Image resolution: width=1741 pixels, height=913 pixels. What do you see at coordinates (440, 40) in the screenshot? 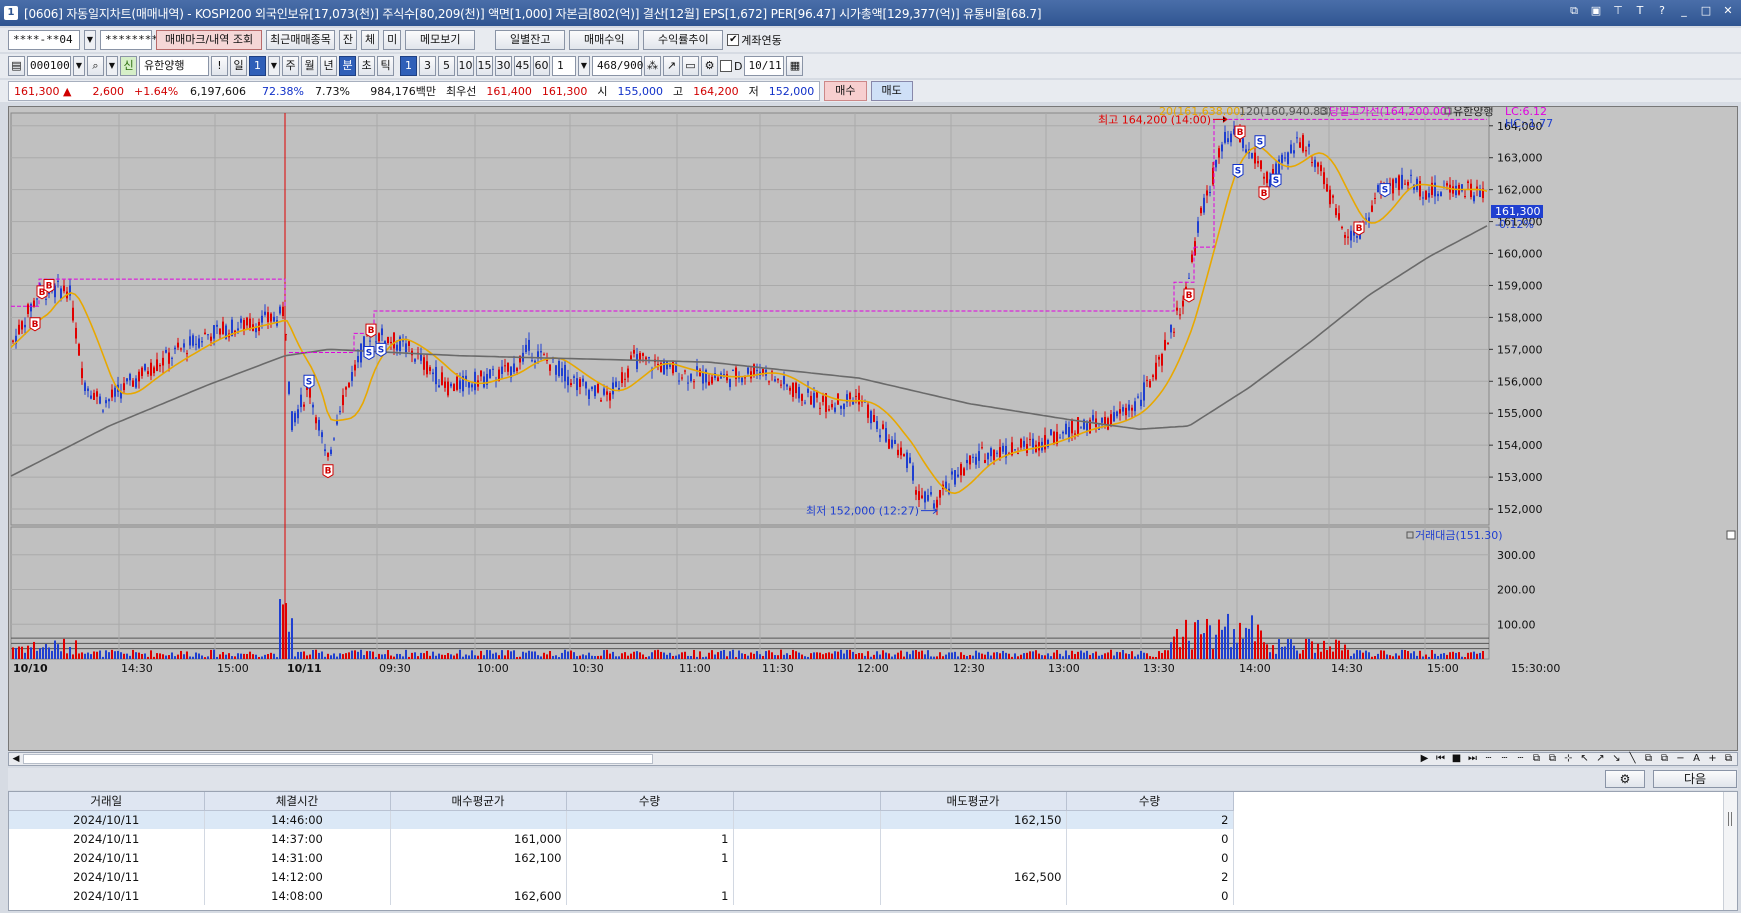
I see `memo-button: 메모보기` at bounding box center [440, 40].